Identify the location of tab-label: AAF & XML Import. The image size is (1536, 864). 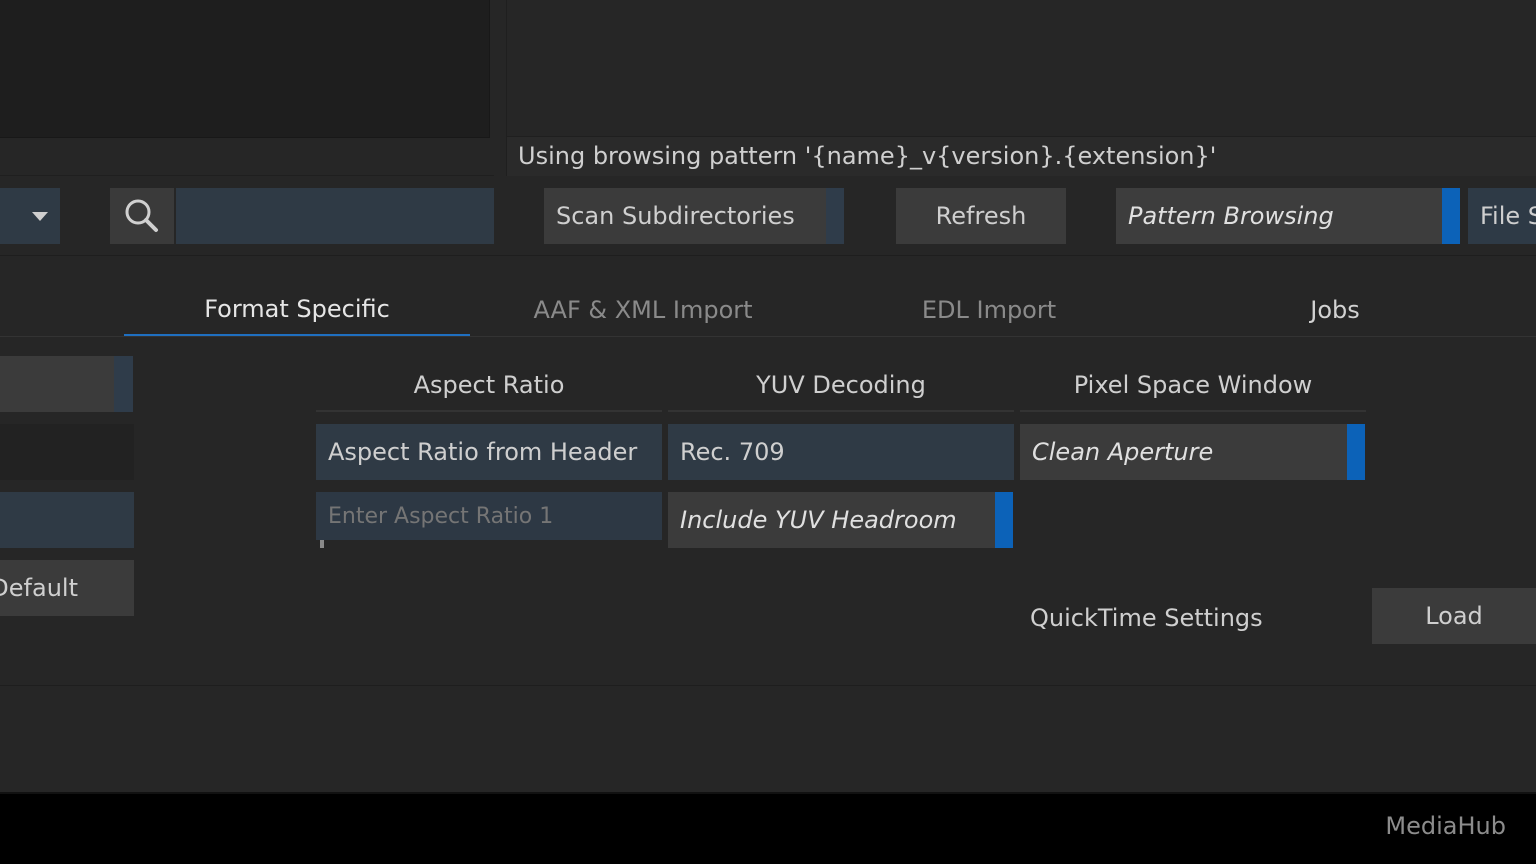
(643, 310).